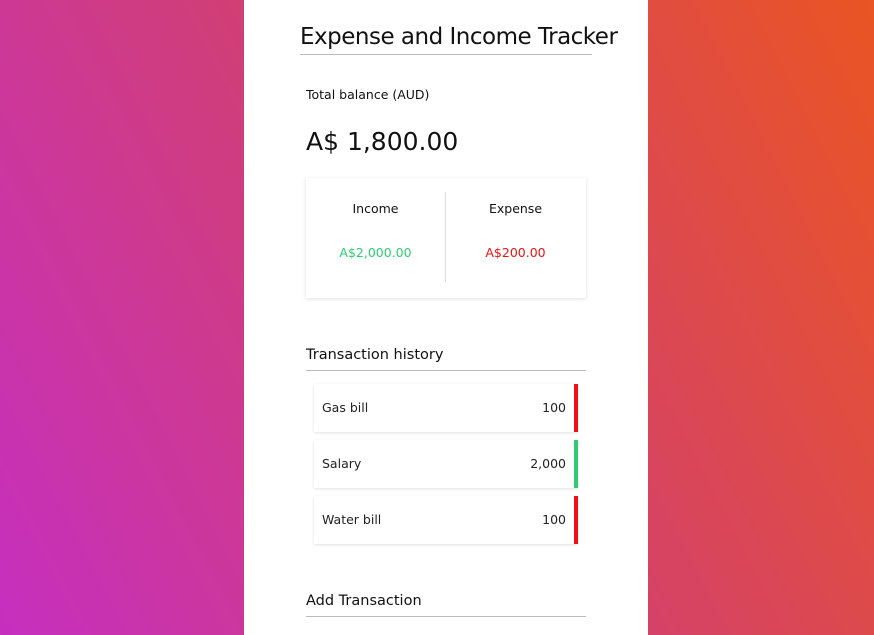  Describe the element at coordinates (515, 208) in the screenshot. I see `expense-label: Expense` at that location.